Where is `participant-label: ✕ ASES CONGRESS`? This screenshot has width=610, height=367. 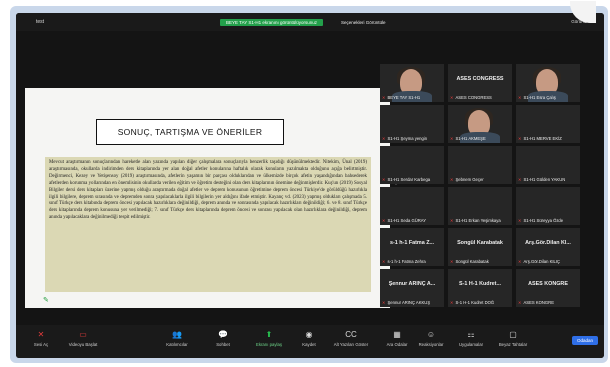
participant-label: ✕ ASES CONGRESS is located at coordinates (471, 97).